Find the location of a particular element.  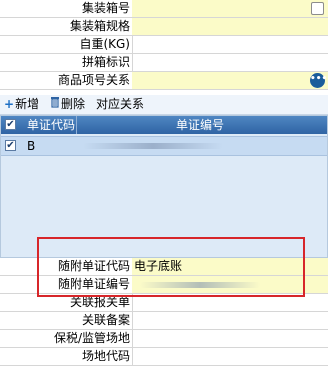

bonded-site-field is located at coordinates (230, 338).